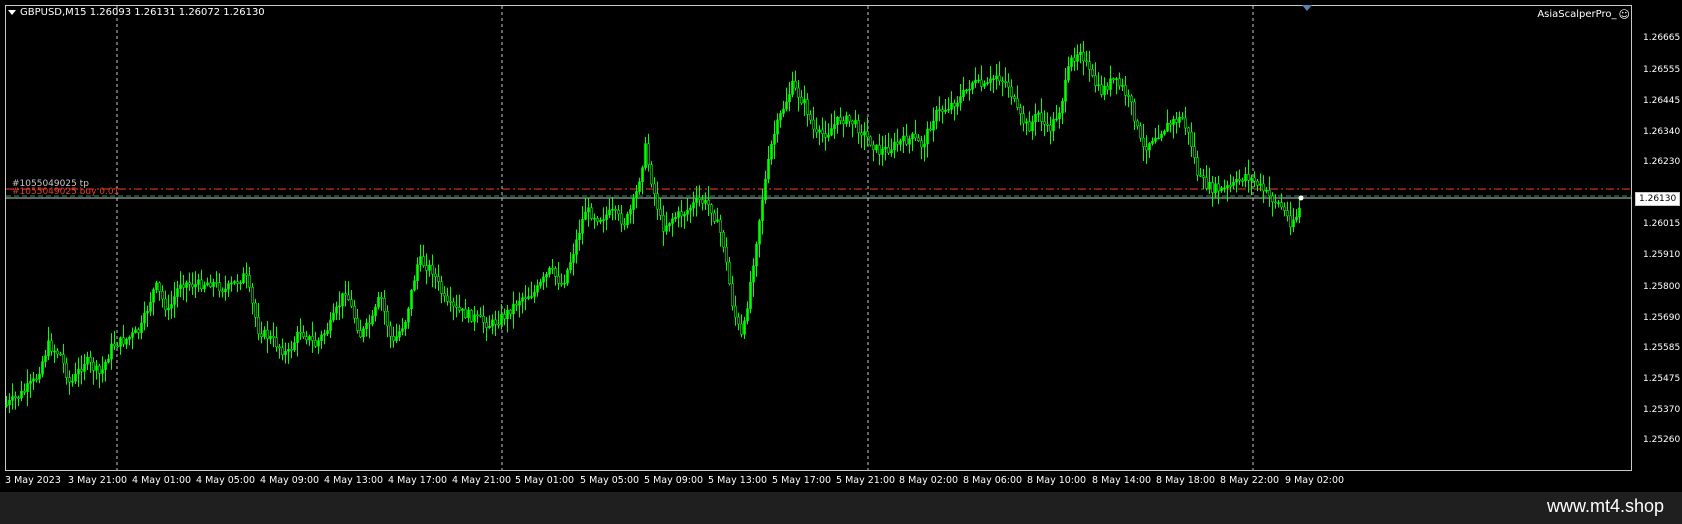  What do you see at coordinates (1662, 410) in the screenshot?
I see `price-tick-label: 1.25370` at bounding box center [1662, 410].